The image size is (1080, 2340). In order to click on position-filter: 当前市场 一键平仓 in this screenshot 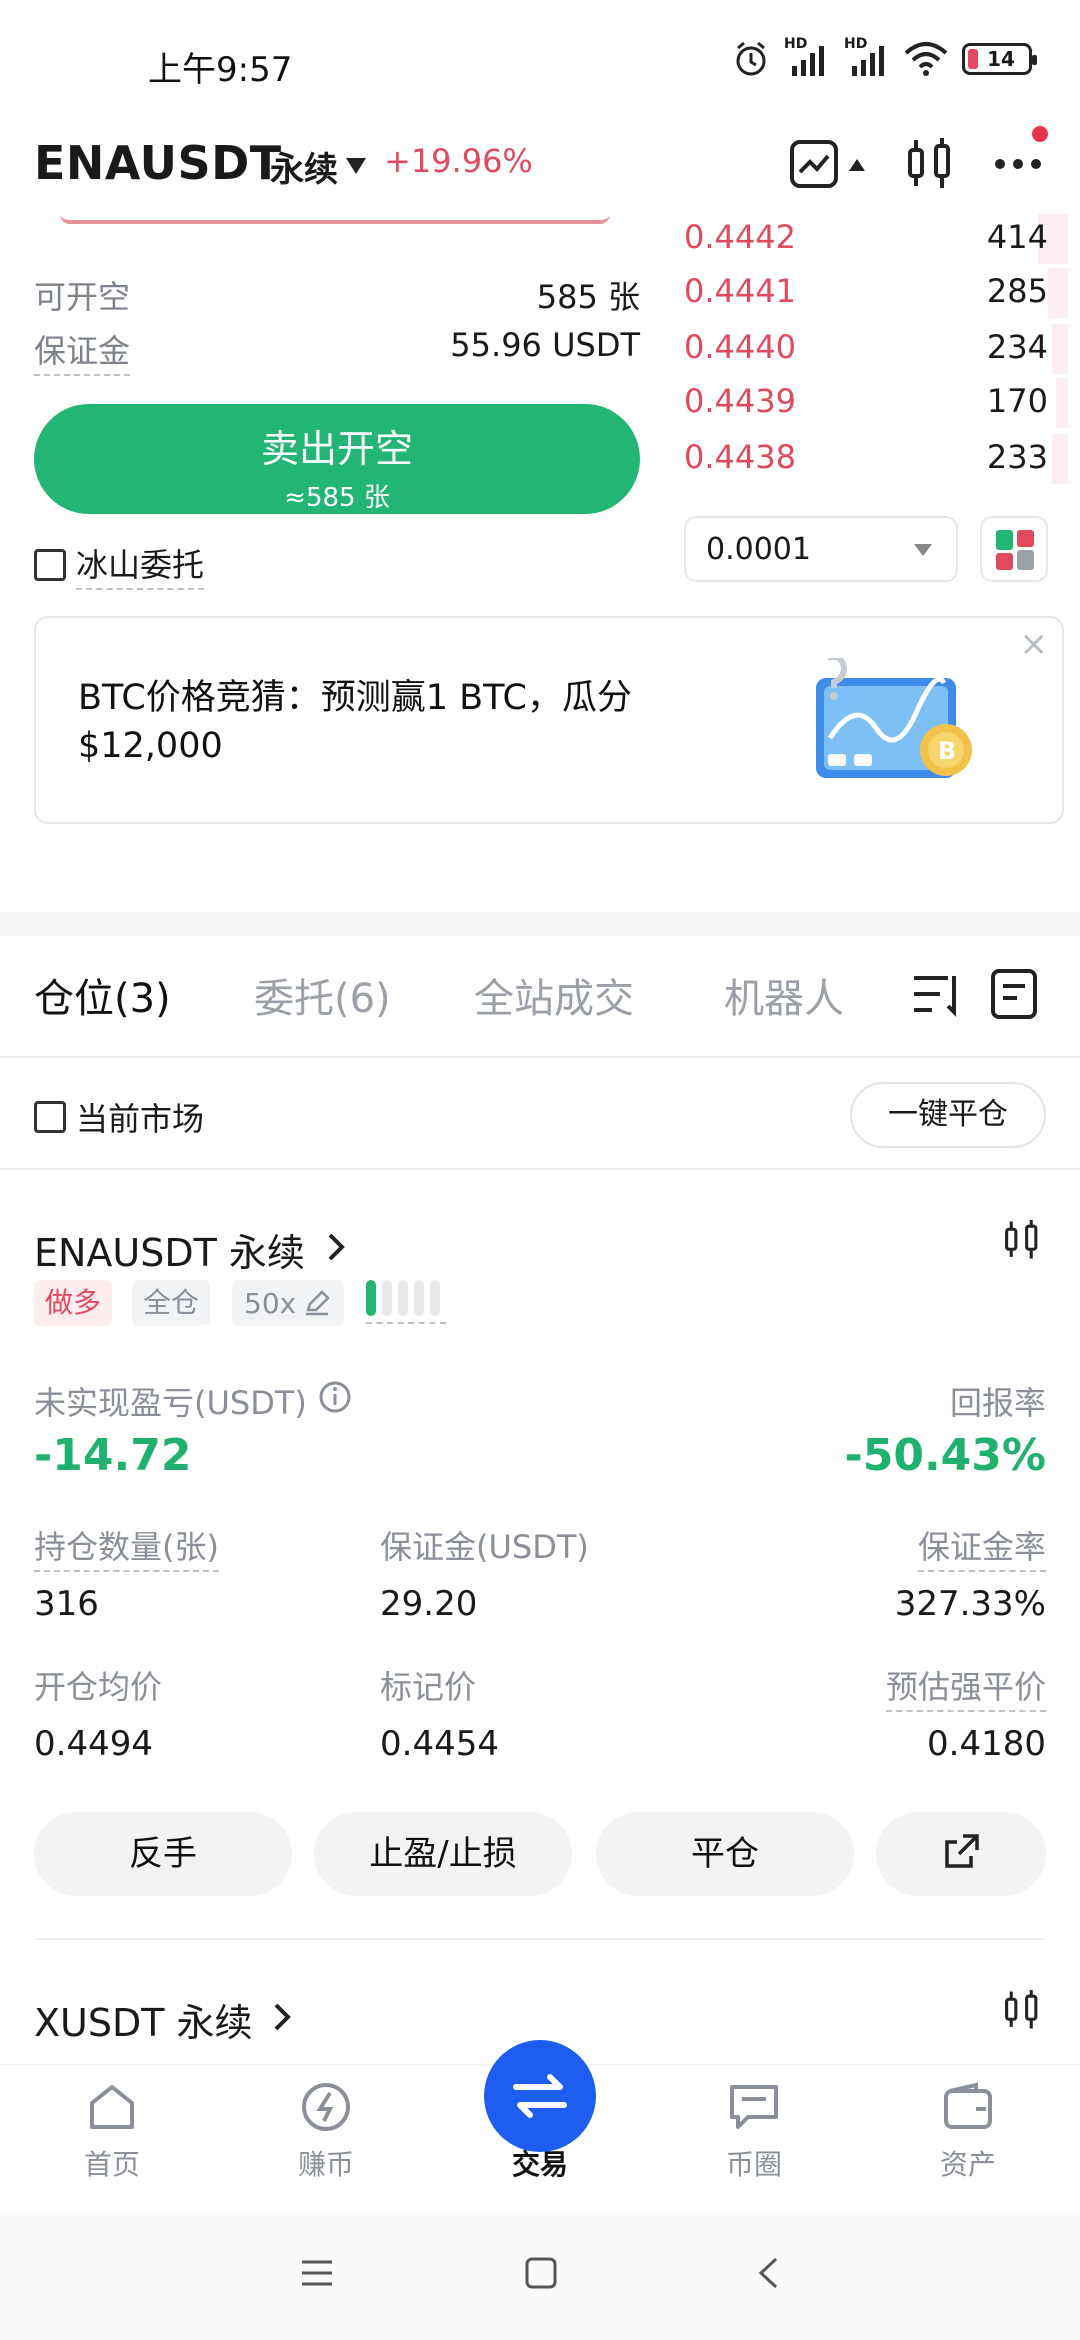, I will do `click(540, 1115)`.